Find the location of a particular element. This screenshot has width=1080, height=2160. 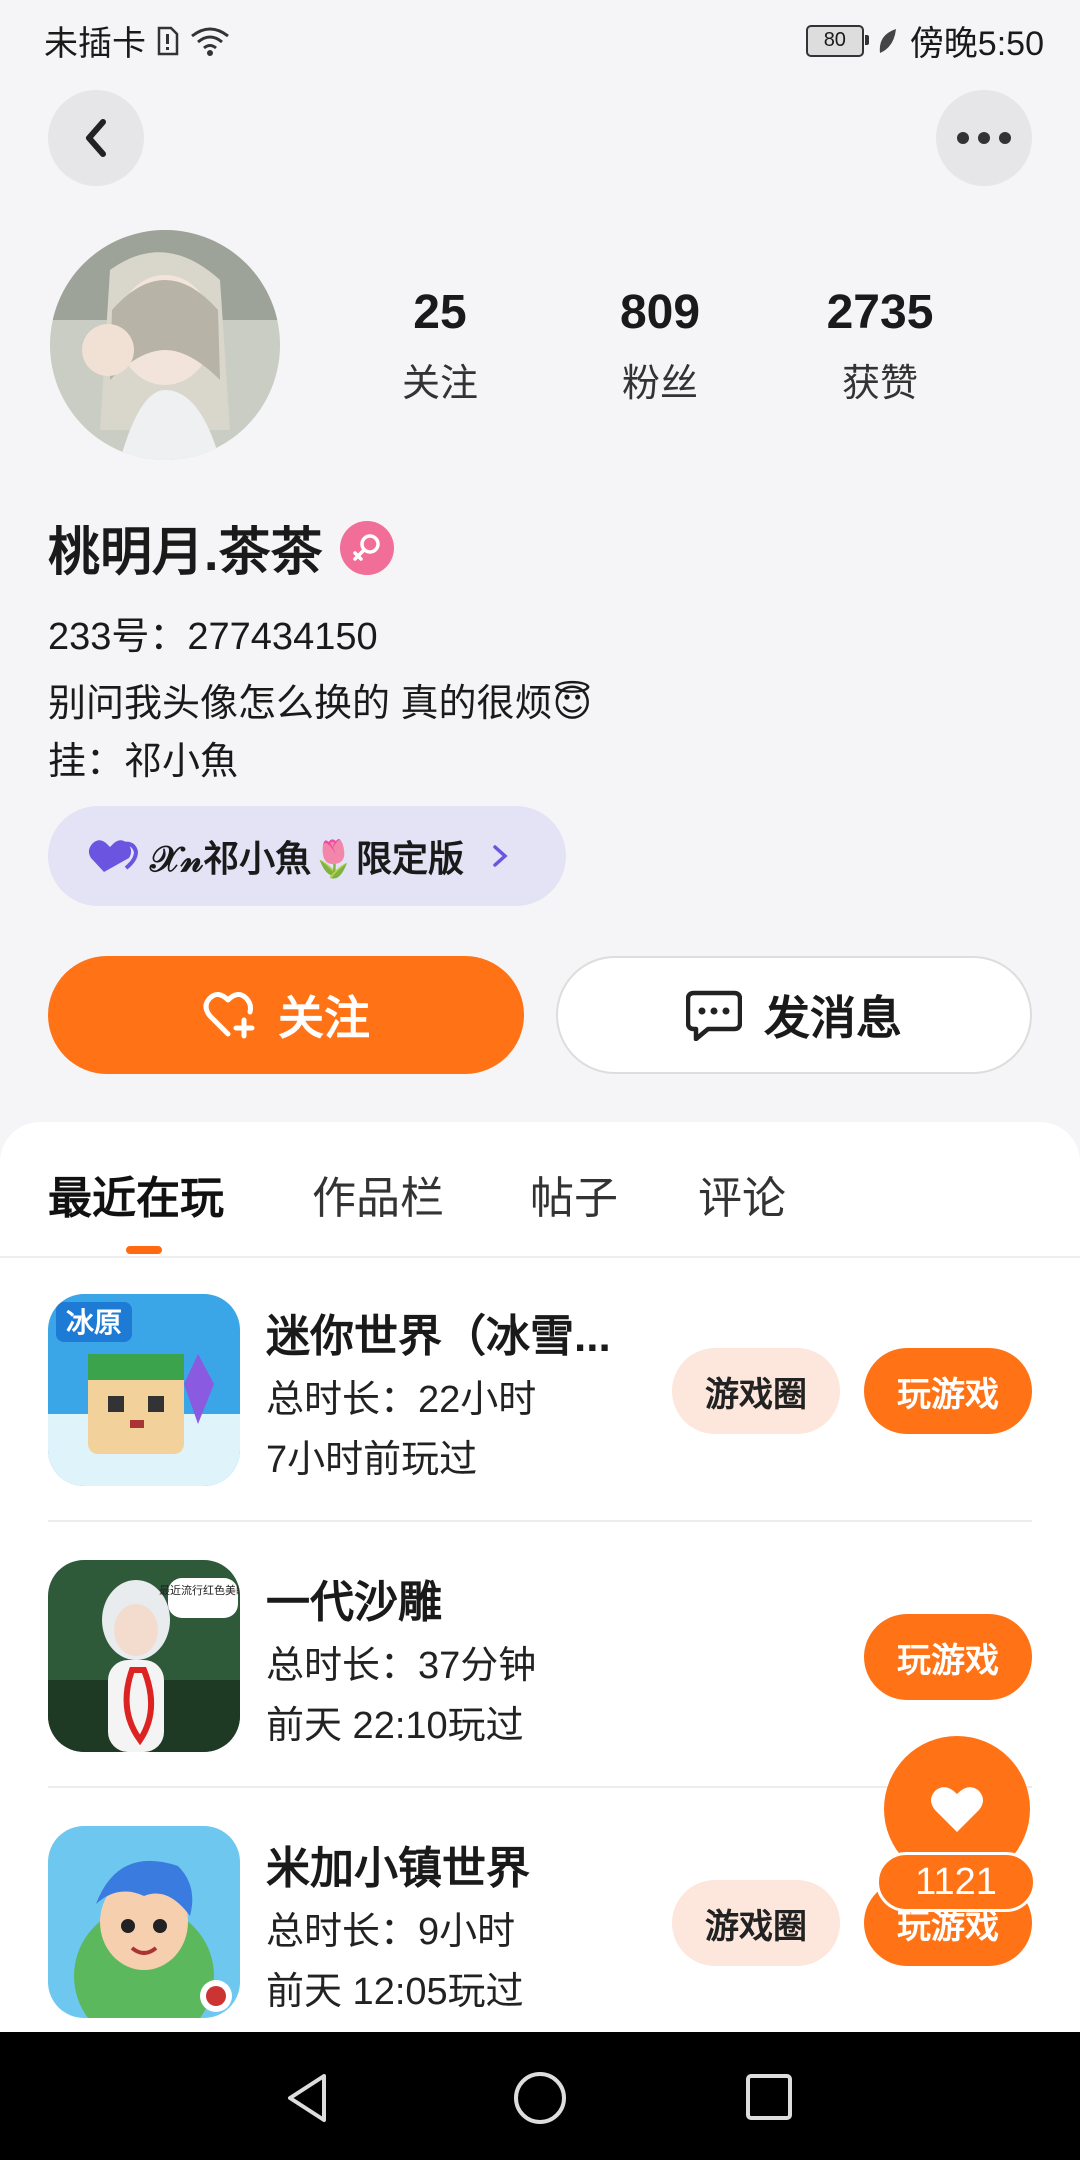

username-row: 桃明月.茶茶 is located at coordinates (221, 547).